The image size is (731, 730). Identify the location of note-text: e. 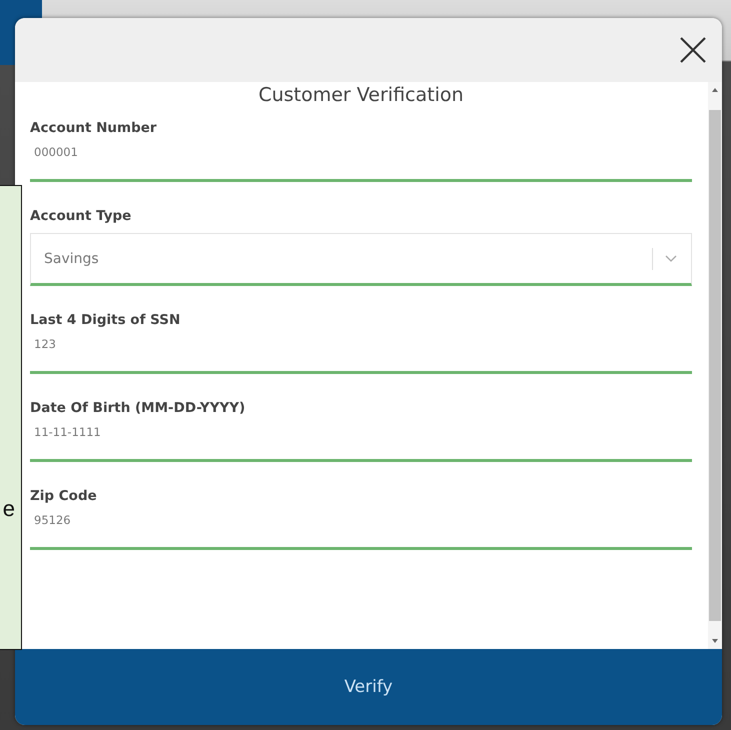
(8, 509).